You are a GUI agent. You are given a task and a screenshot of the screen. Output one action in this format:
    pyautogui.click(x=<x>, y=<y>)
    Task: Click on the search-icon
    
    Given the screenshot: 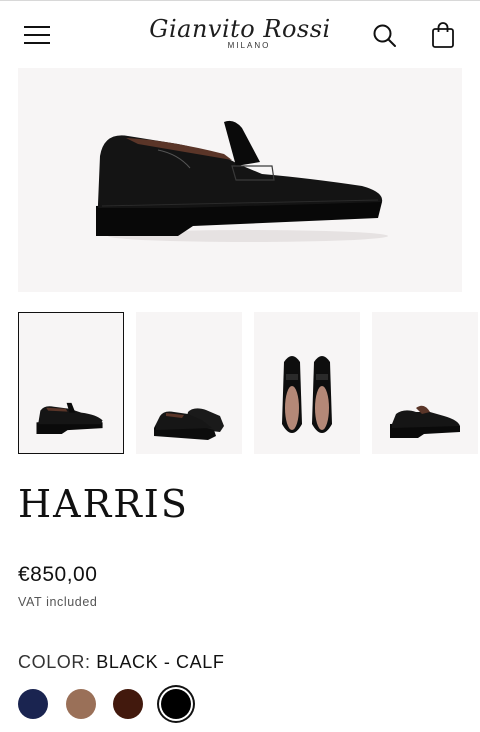 What is the action you would take?
    pyautogui.click(x=385, y=36)
    